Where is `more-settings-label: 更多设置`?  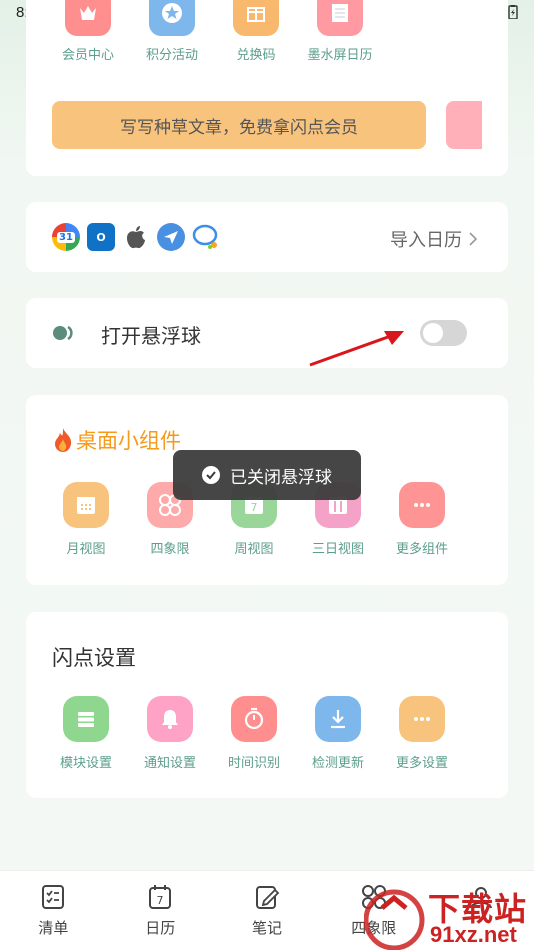
more-settings-label: 更多设置 is located at coordinates (421, 763).